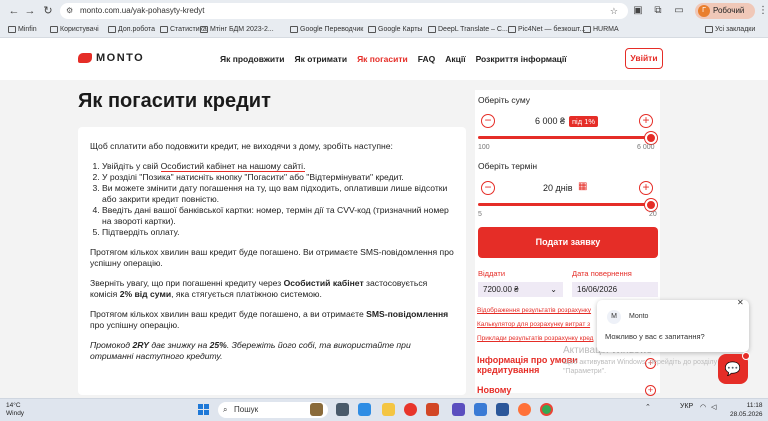 This screenshot has width=768, height=421. Describe the element at coordinates (30, 11) in the screenshot. I see `forward-icon: →` at that location.